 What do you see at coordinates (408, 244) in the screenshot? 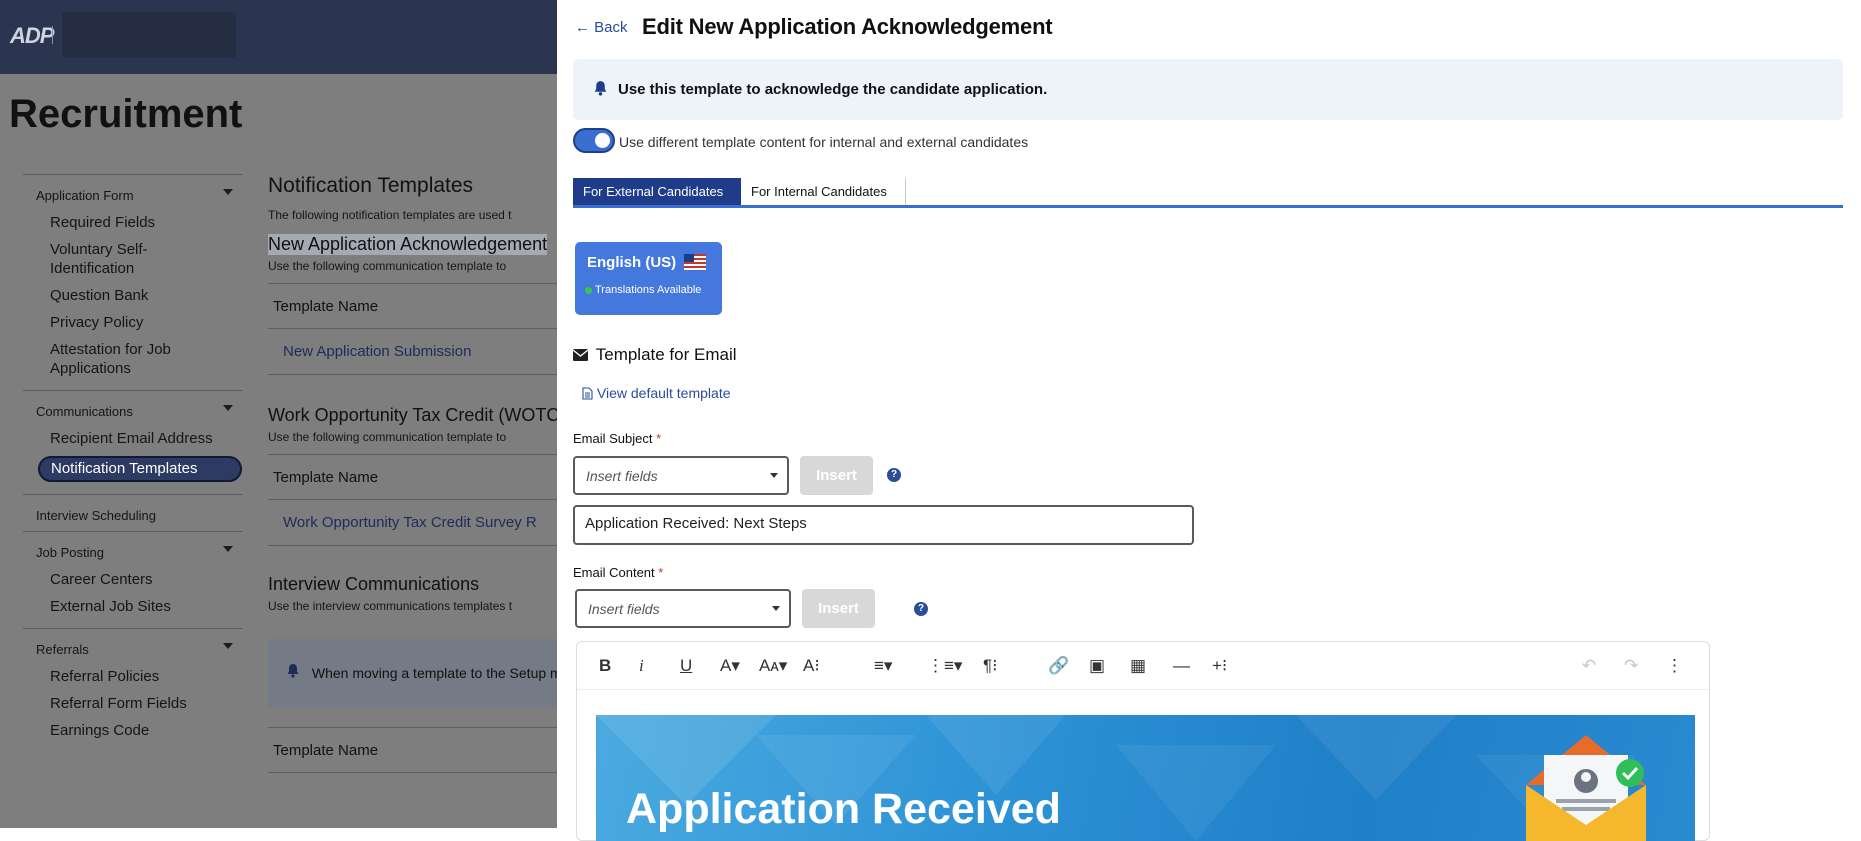
I see `subsection-title: New Application Acknowledgement` at bounding box center [408, 244].